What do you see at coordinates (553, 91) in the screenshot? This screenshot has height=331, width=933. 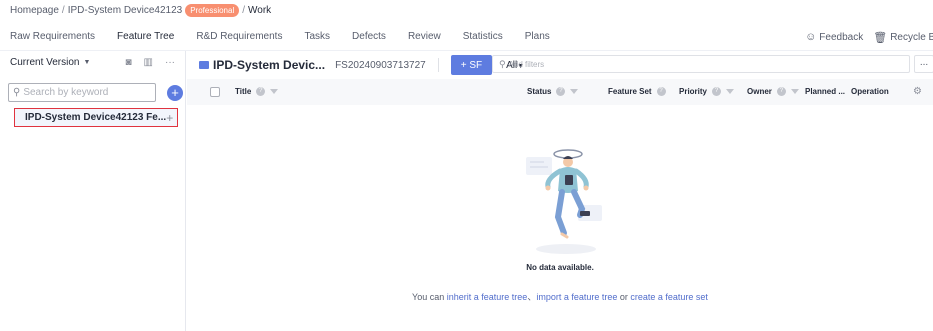 I see `column-status: Status ?` at bounding box center [553, 91].